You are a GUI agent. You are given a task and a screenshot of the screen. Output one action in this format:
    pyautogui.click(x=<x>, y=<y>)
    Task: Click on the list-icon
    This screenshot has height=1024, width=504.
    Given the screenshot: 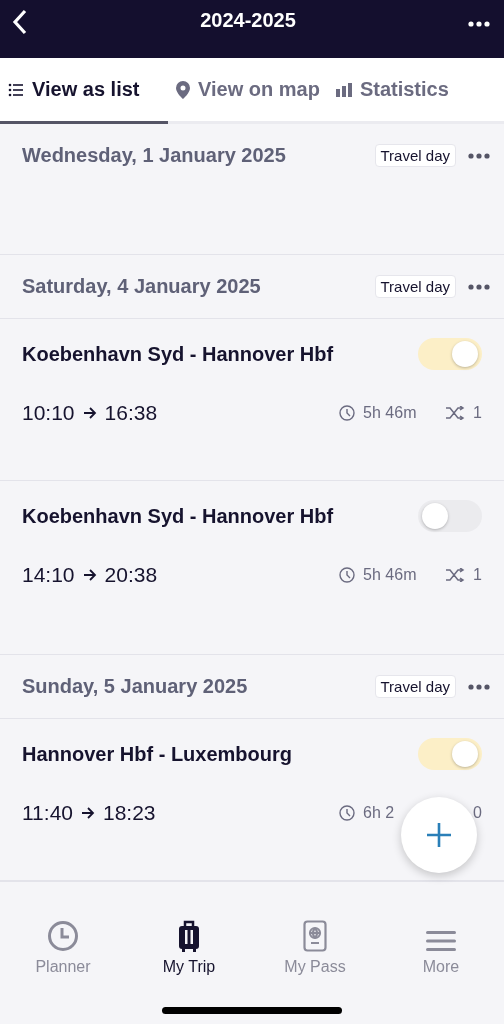 What is the action you would take?
    pyautogui.click(x=16, y=89)
    